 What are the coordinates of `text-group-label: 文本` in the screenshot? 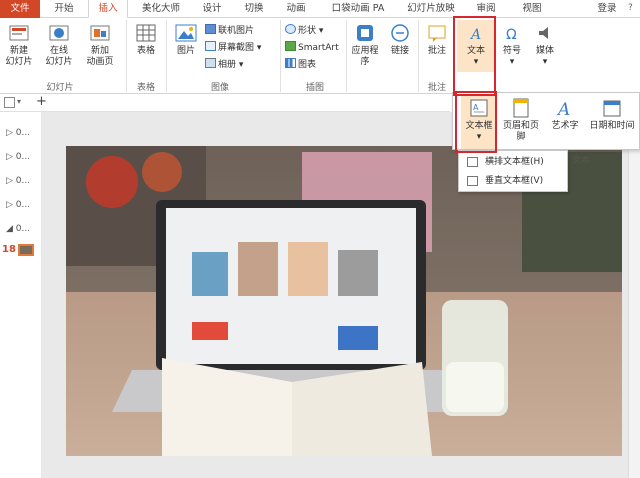 It's located at (581, 161).